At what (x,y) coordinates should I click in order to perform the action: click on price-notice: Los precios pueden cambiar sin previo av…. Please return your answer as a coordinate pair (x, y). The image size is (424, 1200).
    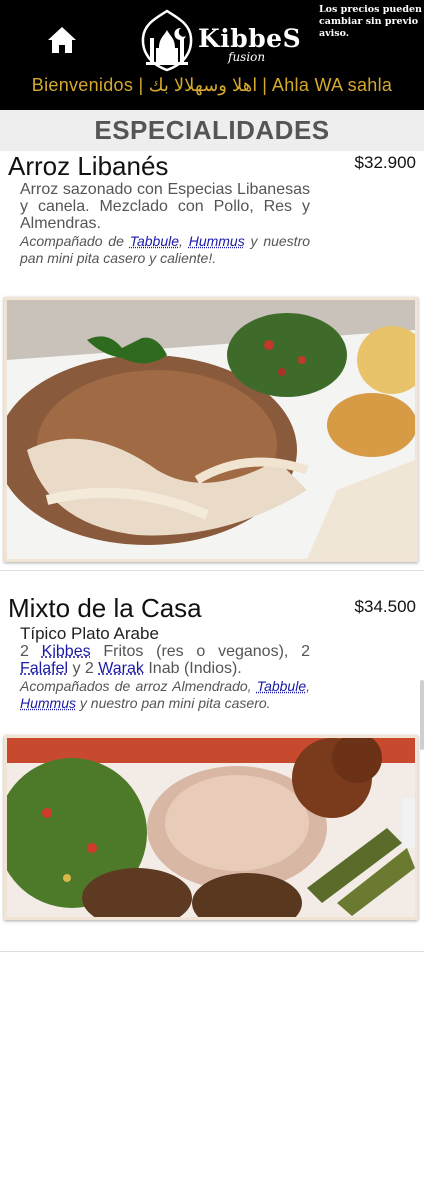
    Looking at the image, I should click on (370, 21).